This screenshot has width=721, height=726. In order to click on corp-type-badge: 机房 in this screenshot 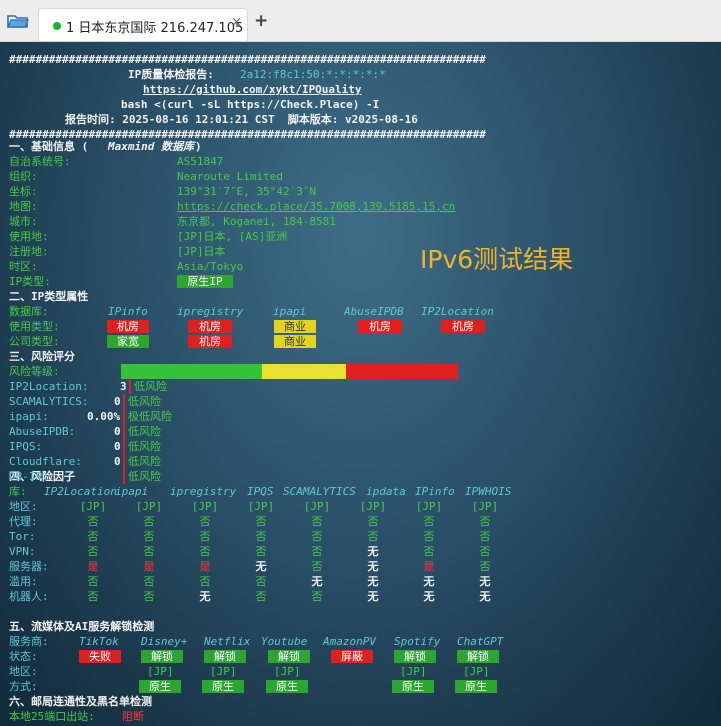, I will do `click(210, 341)`.